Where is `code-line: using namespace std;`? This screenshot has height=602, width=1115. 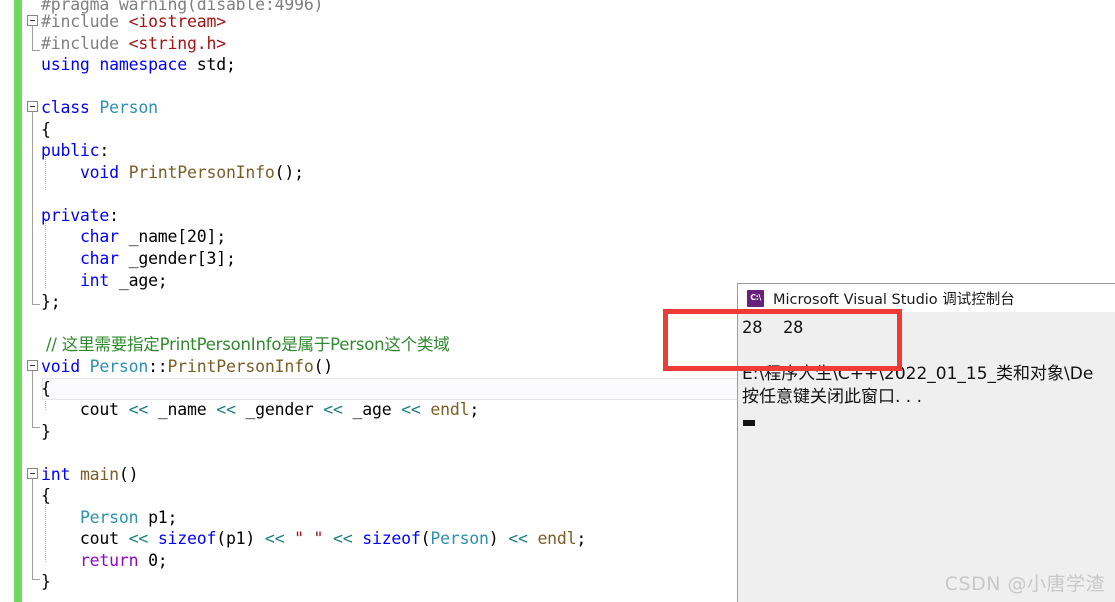 code-line: using namespace std; is located at coordinates (138, 65).